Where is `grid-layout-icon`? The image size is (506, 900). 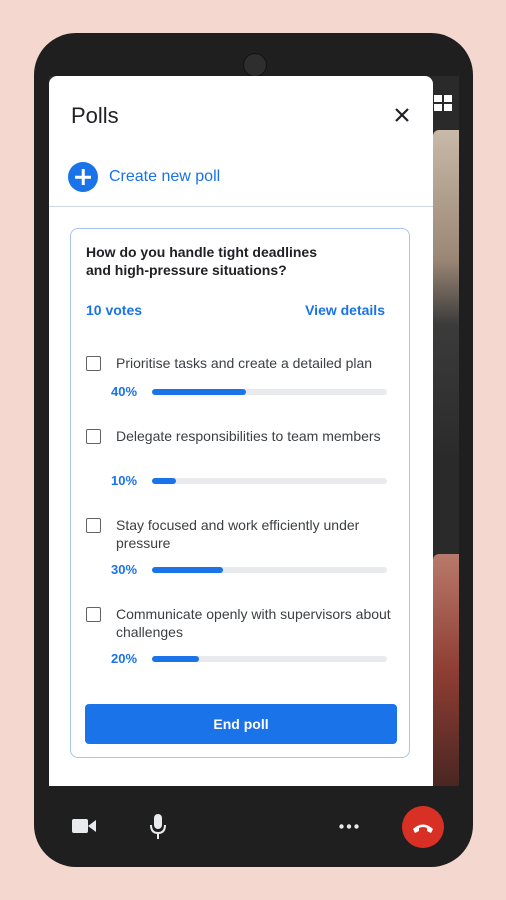 grid-layout-icon is located at coordinates (443, 103).